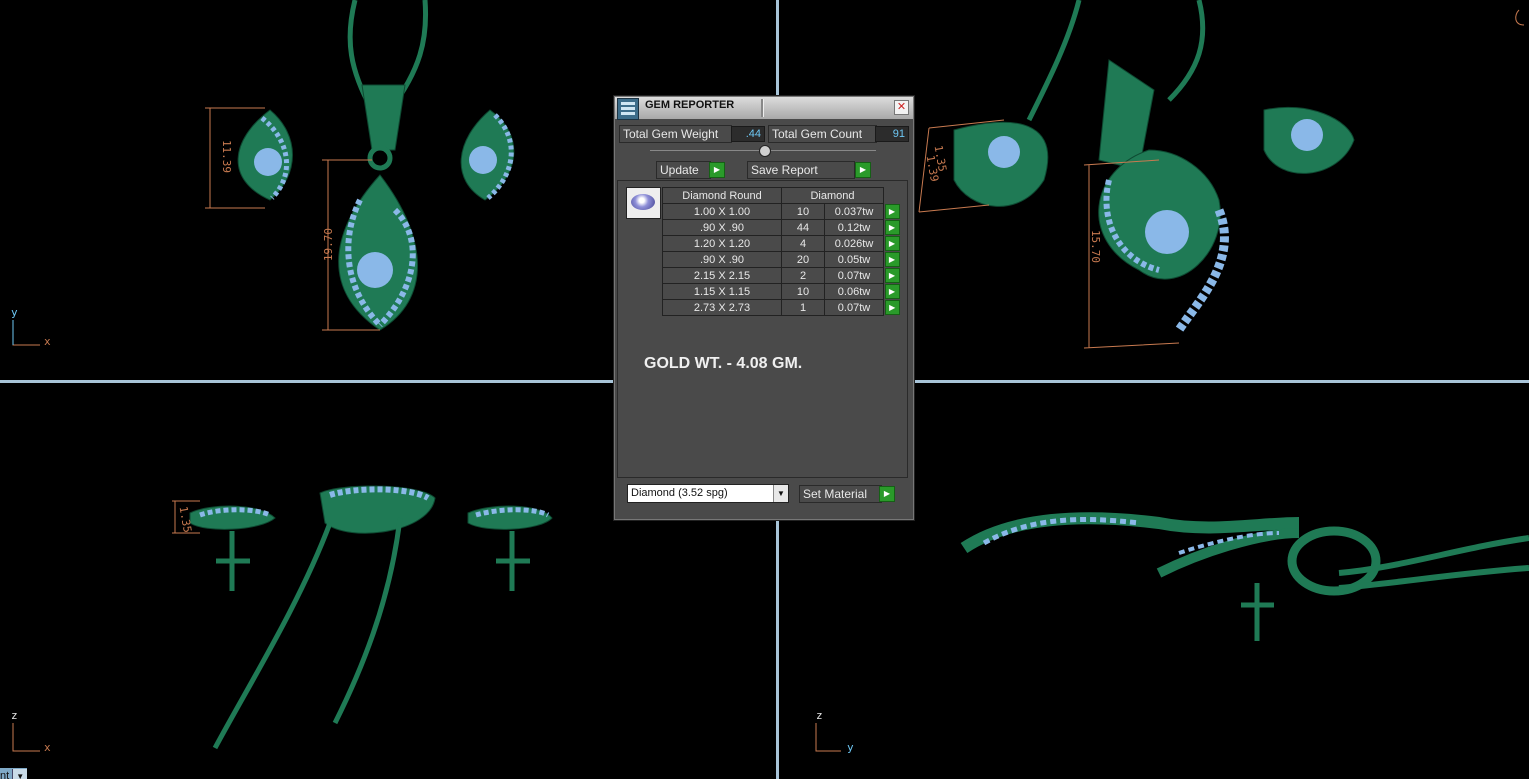 Image resolution: width=1529 pixels, height=779 pixels. I want to click on dimension-label: 15.70, so click(1096, 246).